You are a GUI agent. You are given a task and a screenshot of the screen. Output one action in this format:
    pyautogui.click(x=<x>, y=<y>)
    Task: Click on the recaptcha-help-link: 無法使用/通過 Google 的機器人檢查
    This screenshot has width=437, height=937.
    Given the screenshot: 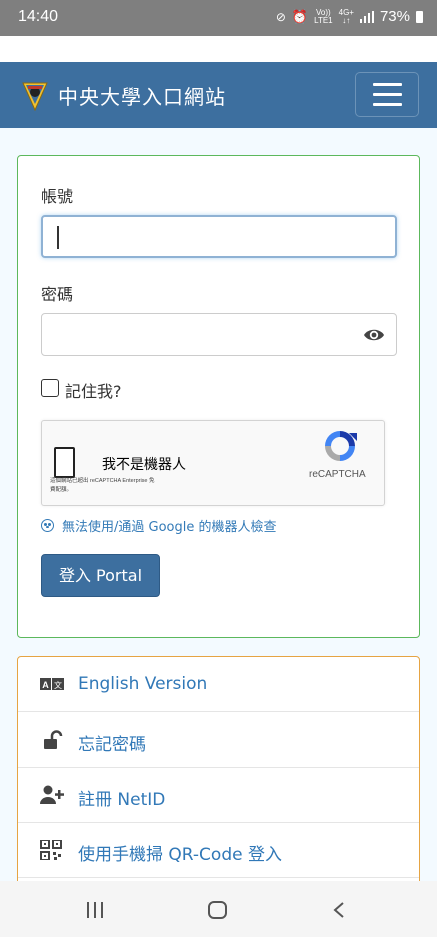 What is the action you would take?
    pyautogui.click(x=159, y=525)
    